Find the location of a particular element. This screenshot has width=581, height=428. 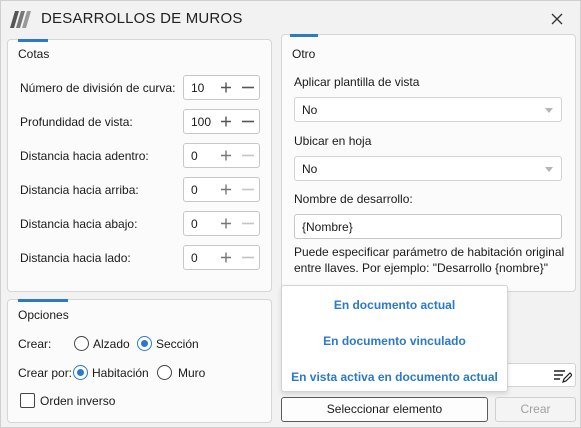

distance-down-label: Distancia hacia abajo: is located at coordinates (79, 224).